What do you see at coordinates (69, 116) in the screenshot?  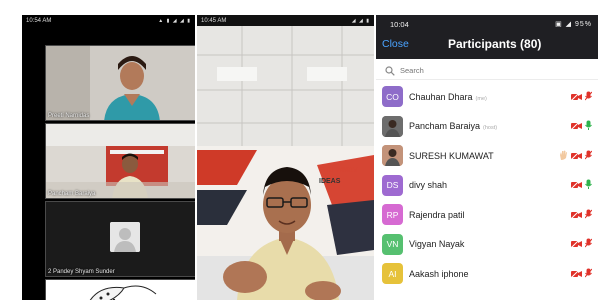 I see `tile-name-label: Preeti Narnidas` at bounding box center [69, 116].